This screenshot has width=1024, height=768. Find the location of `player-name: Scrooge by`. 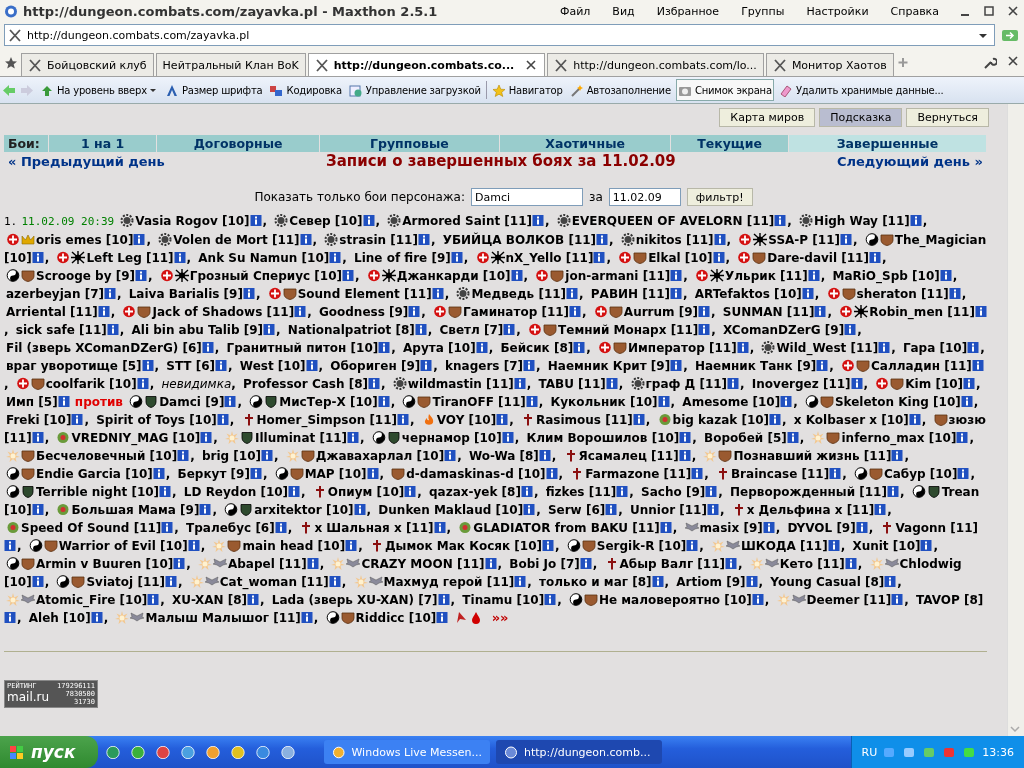

player-name: Scrooge by is located at coordinates (74, 276).